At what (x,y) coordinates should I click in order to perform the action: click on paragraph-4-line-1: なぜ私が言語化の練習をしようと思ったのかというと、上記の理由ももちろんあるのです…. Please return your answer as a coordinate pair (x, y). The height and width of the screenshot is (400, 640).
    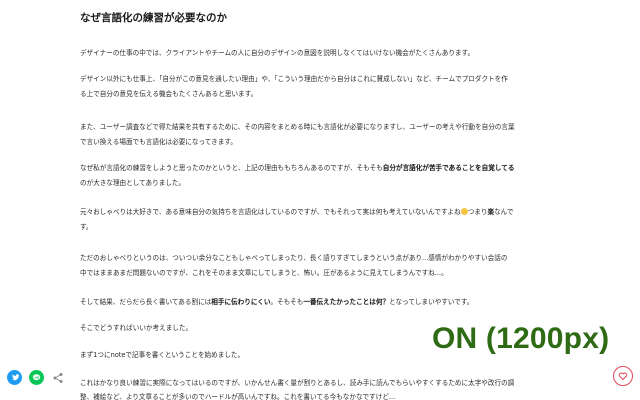
    Looking at the image, I should click on (320, 169).